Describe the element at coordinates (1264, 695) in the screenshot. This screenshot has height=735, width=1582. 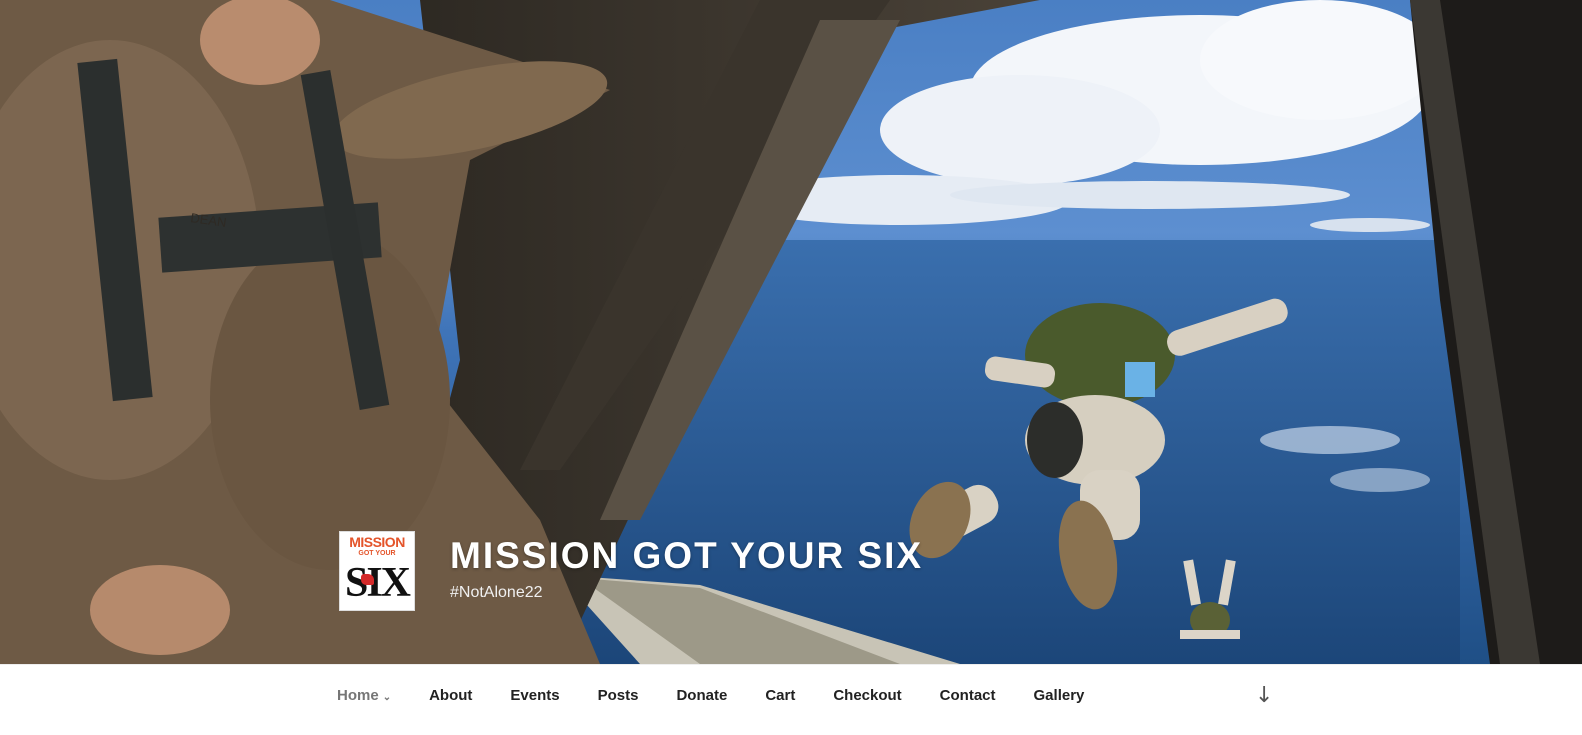
I see `arrow-down-icon: ↓` at that location.